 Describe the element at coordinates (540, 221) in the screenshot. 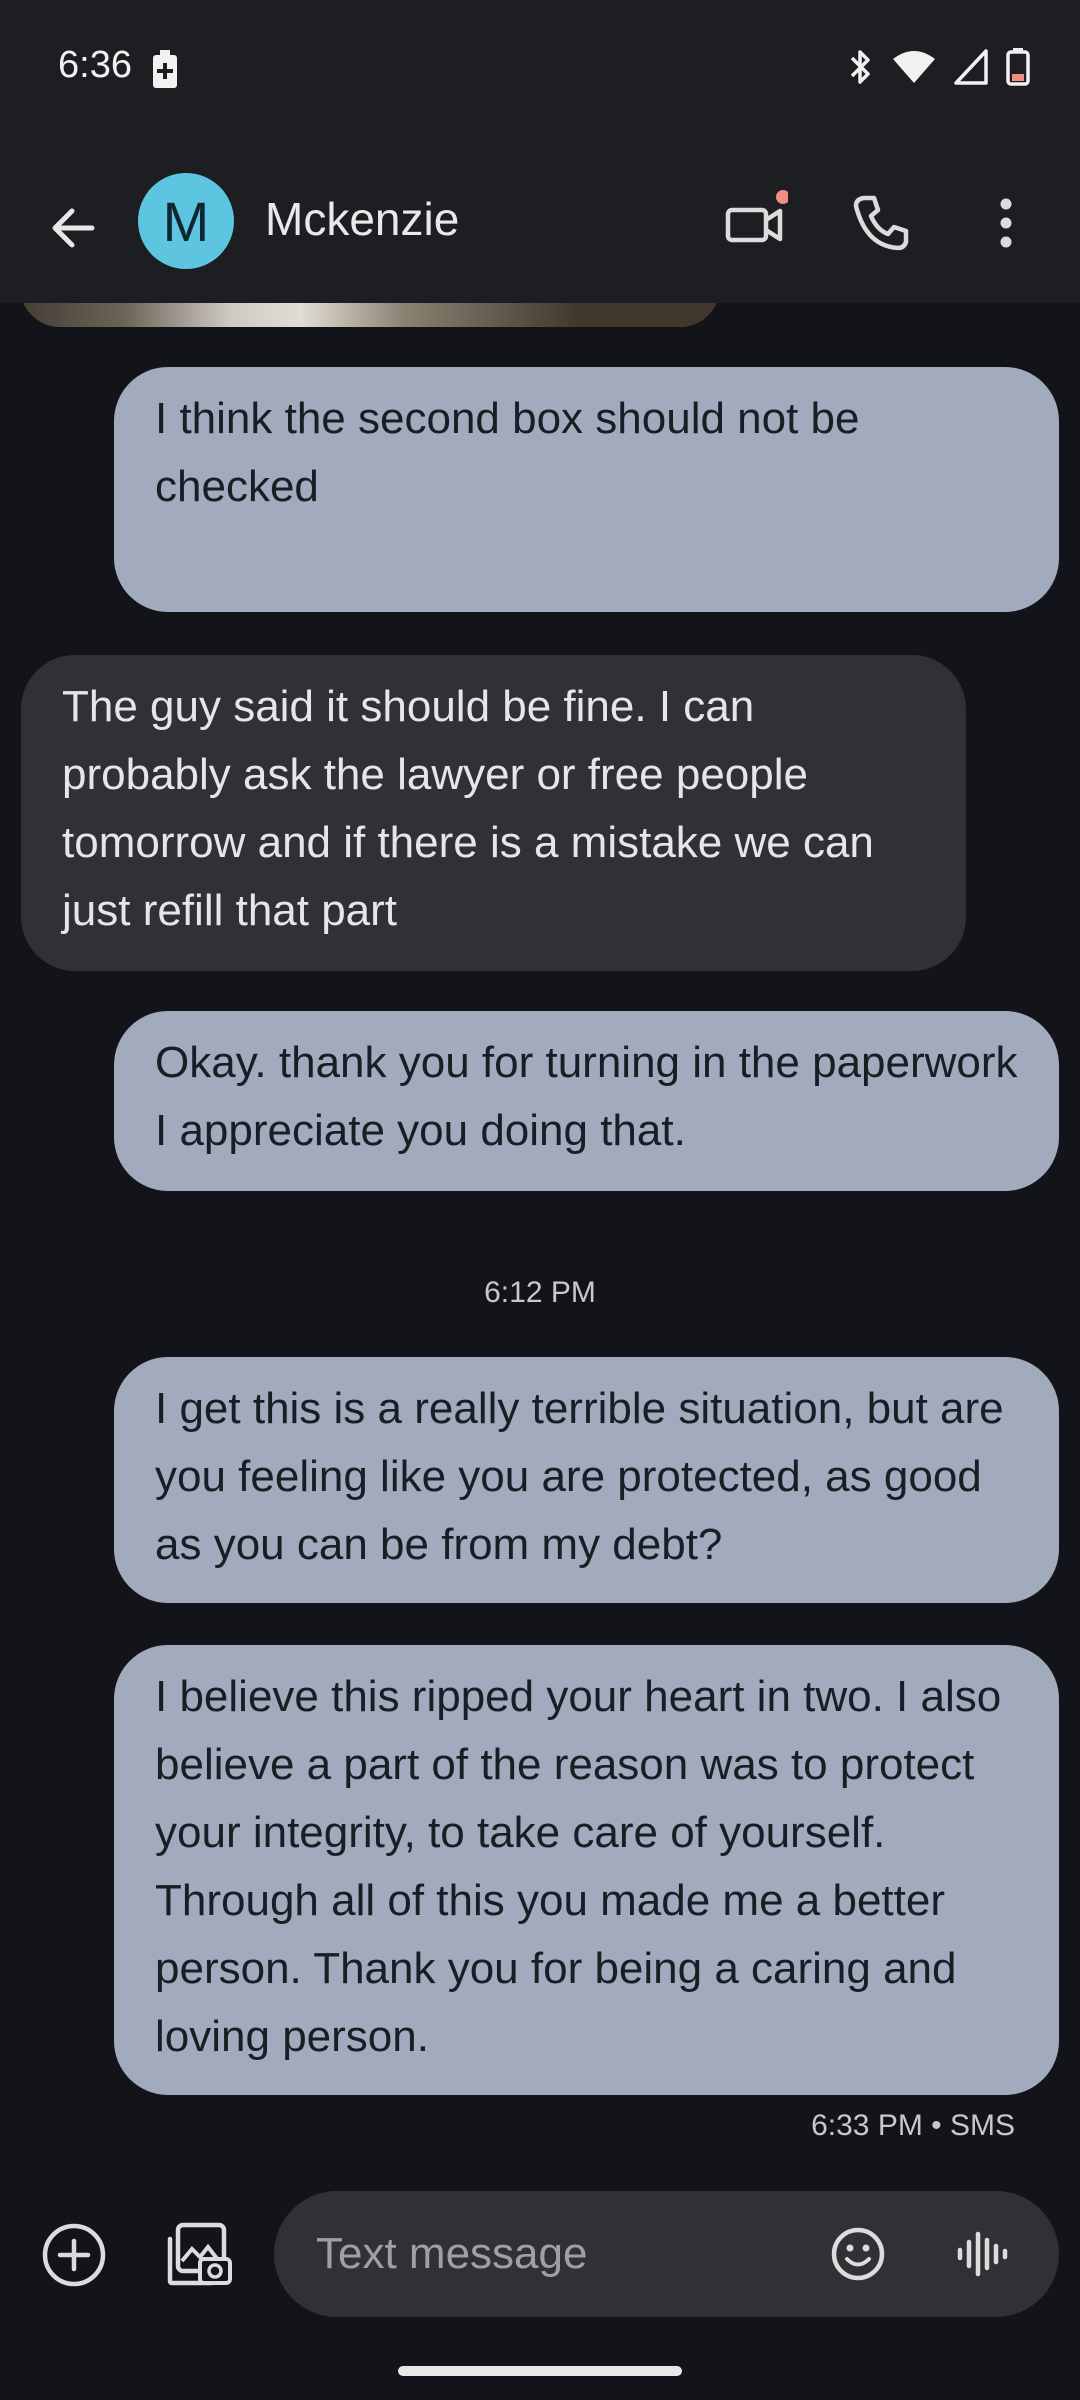

I see `conversation-header: M Mckenzie` at that location.